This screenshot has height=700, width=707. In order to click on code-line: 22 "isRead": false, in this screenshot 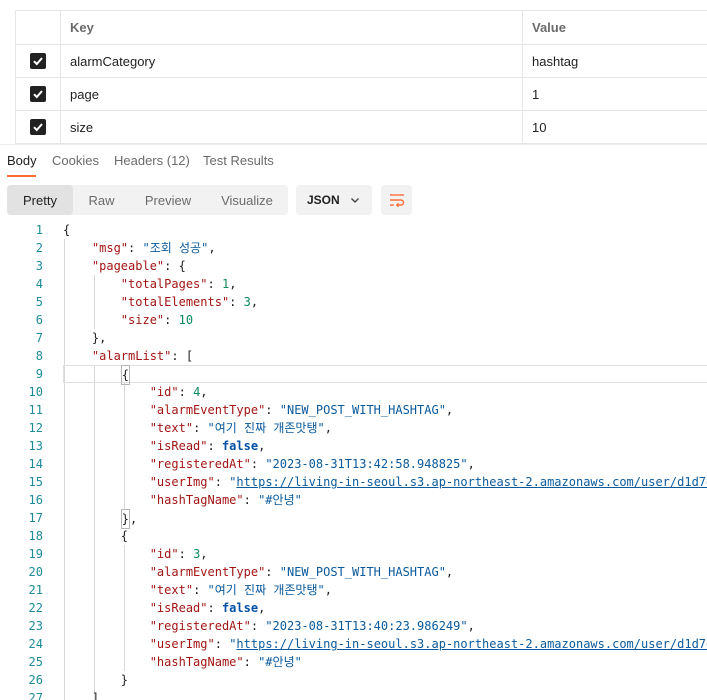, I will do `click(147, 608)`.